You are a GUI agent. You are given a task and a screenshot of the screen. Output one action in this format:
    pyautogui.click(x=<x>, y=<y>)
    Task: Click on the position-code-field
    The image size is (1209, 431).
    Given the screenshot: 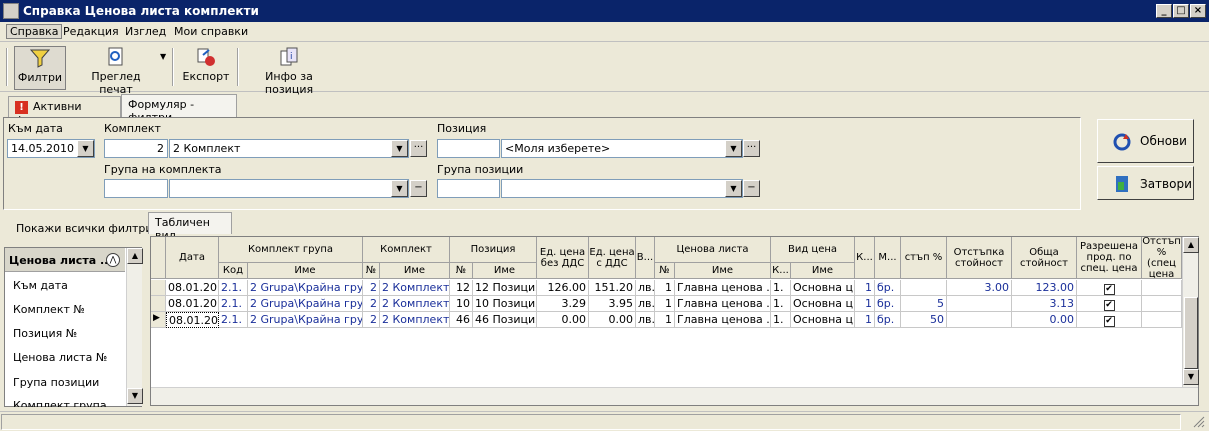 What is the action you would take?
    pyautogui.click(x=468, y=148)
    